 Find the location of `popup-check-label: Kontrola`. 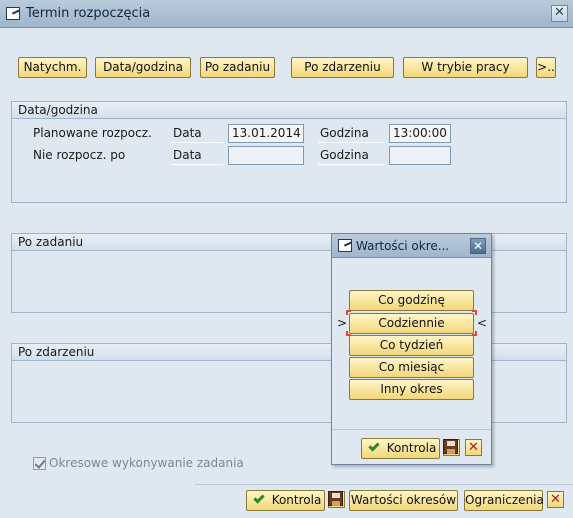

popup-check-label: Kontrola is located at coordinates (411, 448).